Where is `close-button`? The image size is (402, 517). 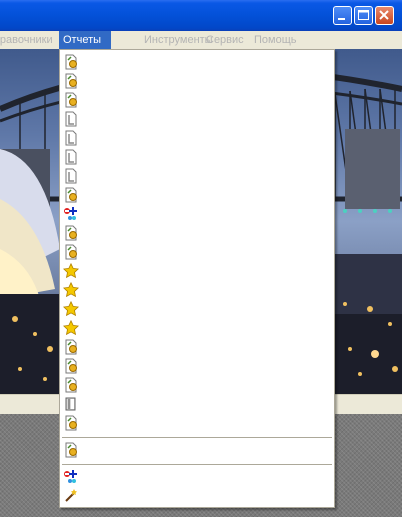
close-button is located at coordinates (384, 15).